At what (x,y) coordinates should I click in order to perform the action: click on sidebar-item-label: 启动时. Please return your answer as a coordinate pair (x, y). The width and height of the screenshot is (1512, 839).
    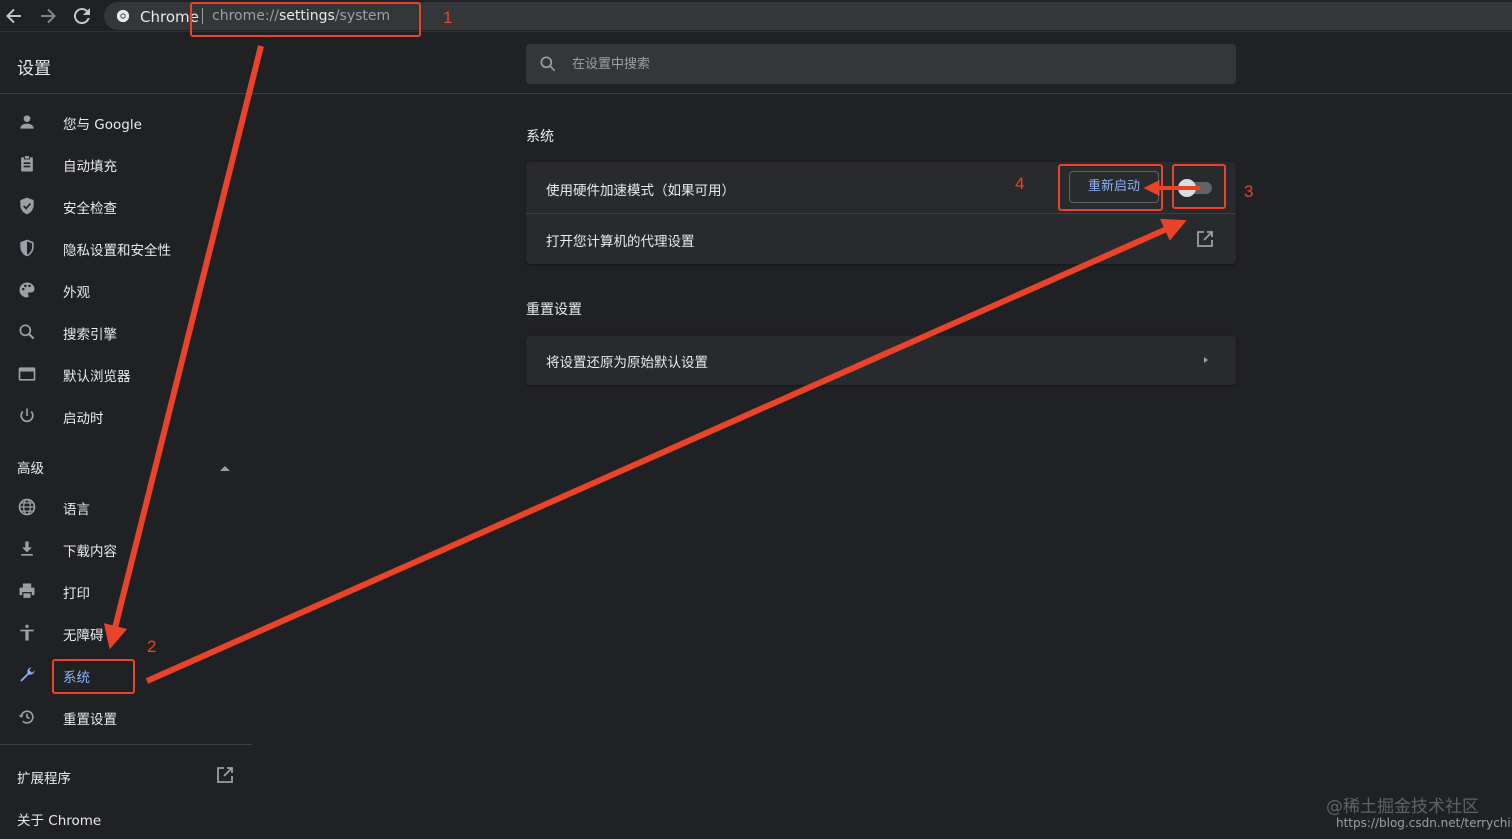
    Looking at the image, I should click on (83, 419).